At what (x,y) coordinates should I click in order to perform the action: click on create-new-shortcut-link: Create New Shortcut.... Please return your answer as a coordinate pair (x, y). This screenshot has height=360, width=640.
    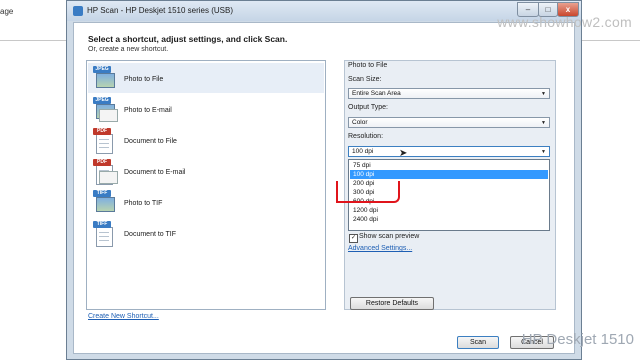
    Looking at the image, I should click on (123, 316).